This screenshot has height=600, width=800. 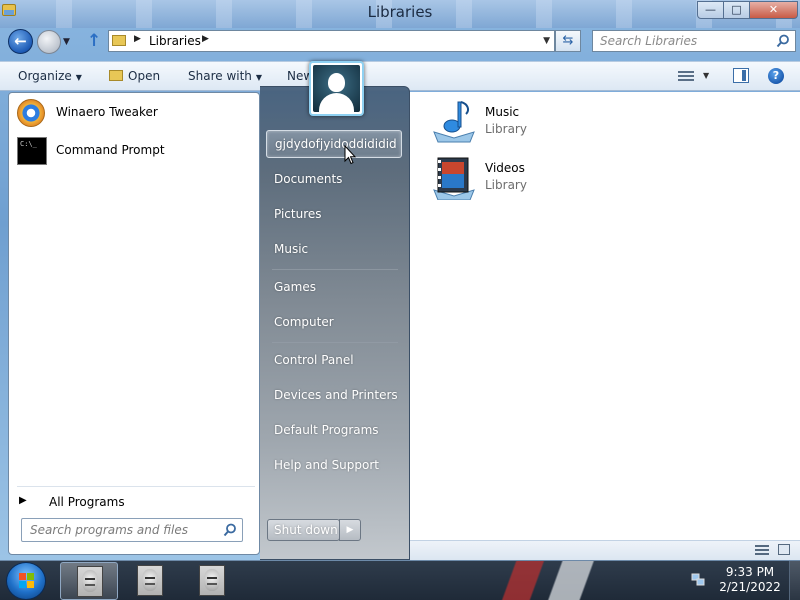 I want to click on taskbar: 9:33 PM 2/21/2022, so click(x=400, y=580).